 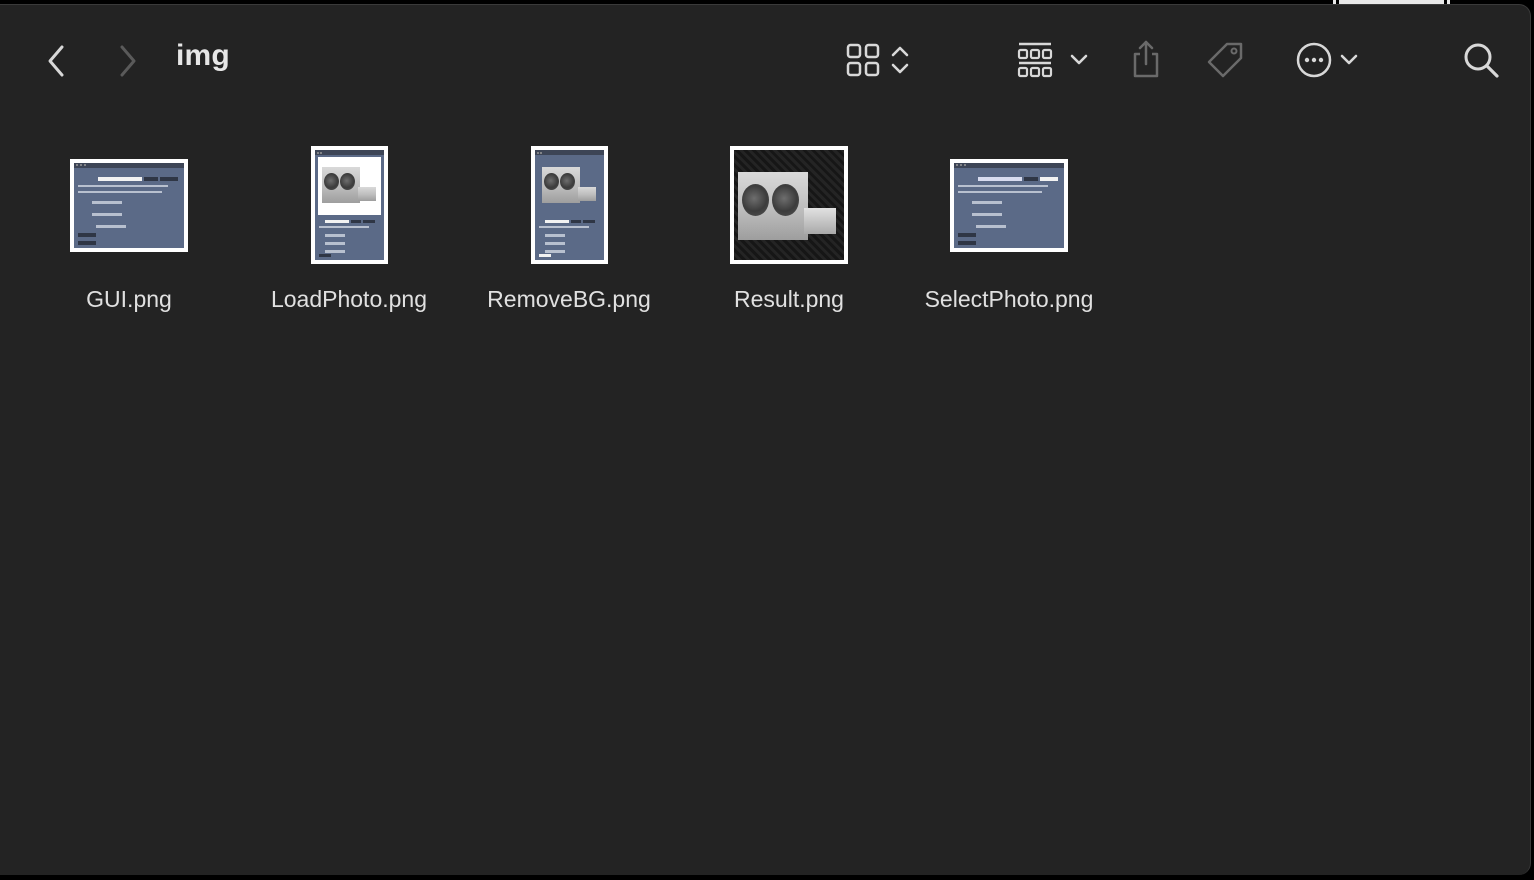 I want to click on grid-view-icon, so click(x=863, y=60).